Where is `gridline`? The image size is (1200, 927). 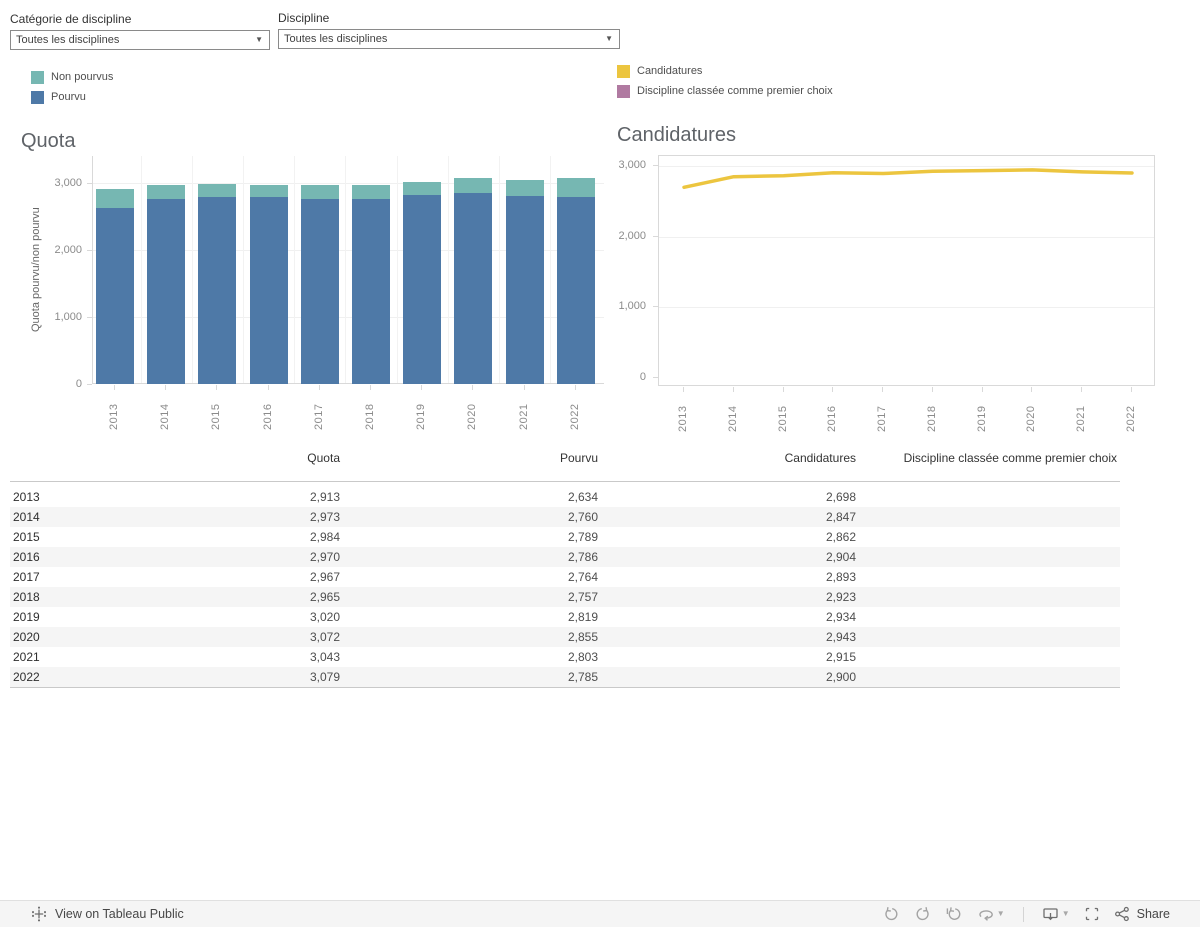
gridline is located at coordinates (906, 237).